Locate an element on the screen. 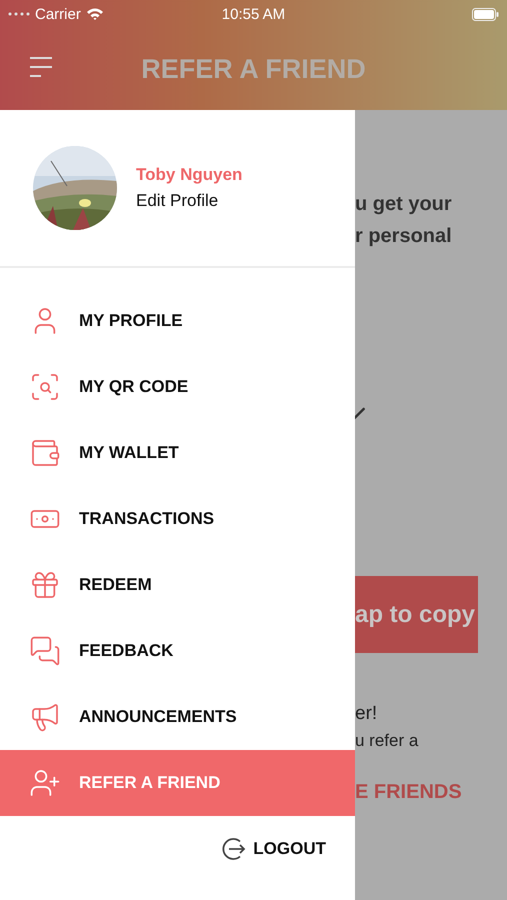 This screenshot has height=900, width=507. chat-bubbles-icon is located at coordinates (45, 651).